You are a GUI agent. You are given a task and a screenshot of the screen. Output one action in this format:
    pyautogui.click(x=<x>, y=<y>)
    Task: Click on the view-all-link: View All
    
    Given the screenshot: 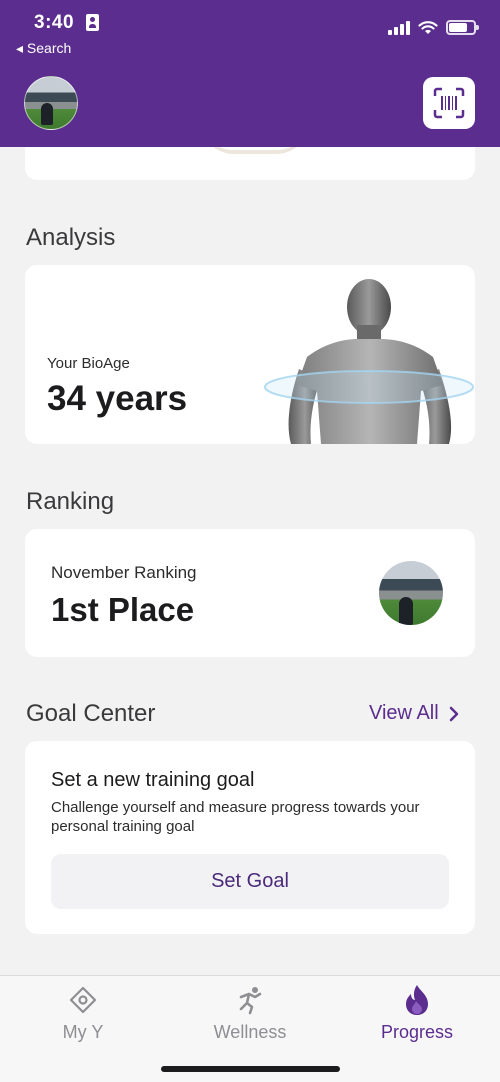 What is the action you would take?
    pyautogui.click(x=414, y=713)
    